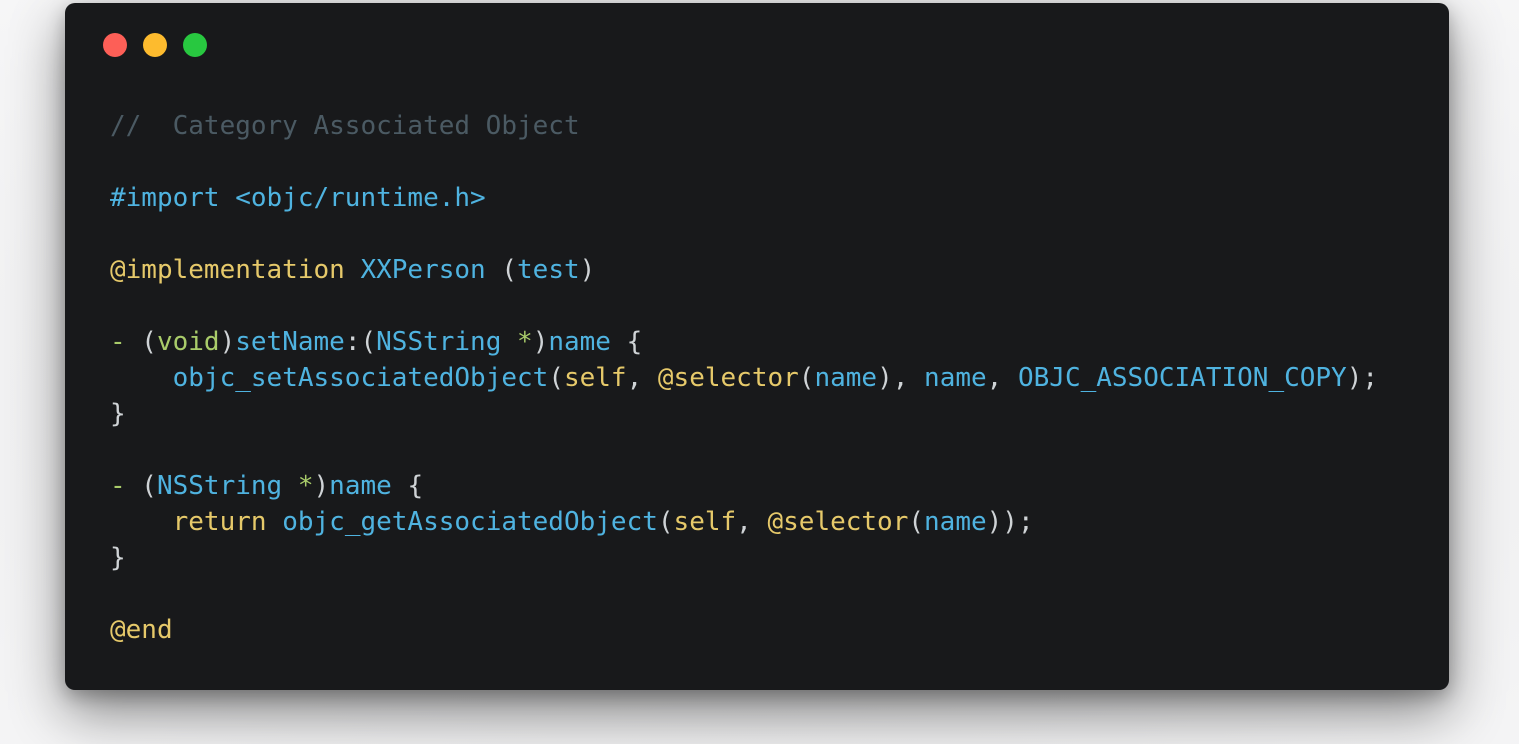  What do you see at coordinates (757, 43) in the screenshot?
I see `window-titlebar` at bounding box center [757, 43].